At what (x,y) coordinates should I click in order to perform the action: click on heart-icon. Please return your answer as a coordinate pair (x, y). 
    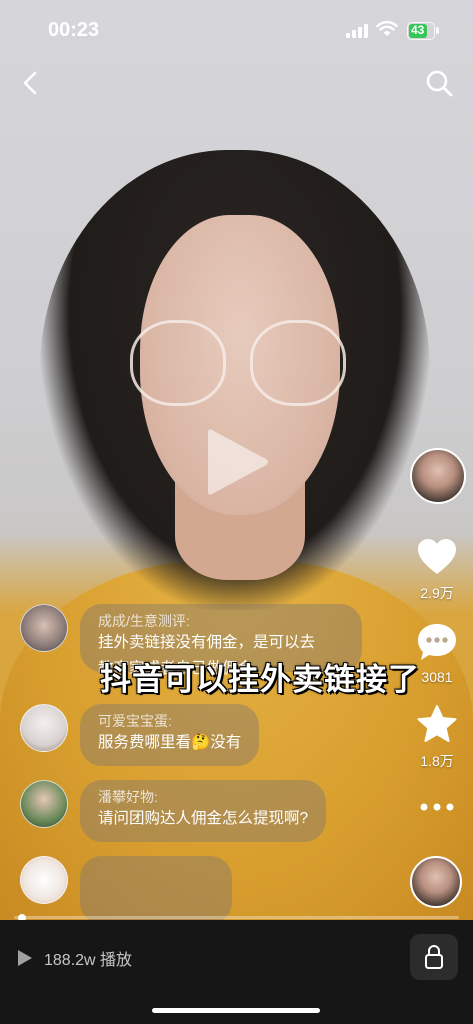
    Looking at the image, I should click on (437, 556).